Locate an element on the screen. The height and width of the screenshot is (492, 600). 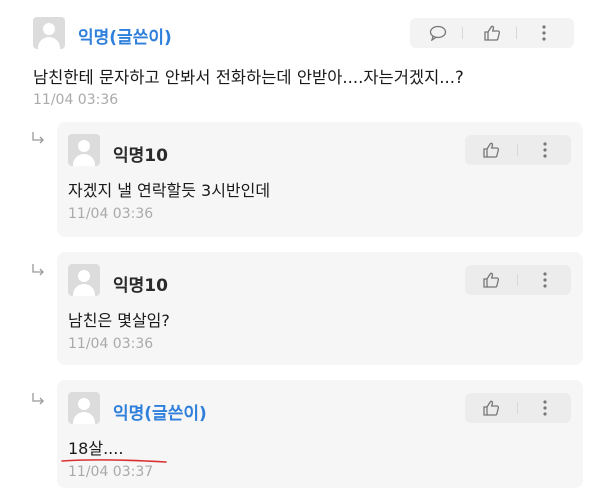
post-avatar is located at coordinates (49, 33).